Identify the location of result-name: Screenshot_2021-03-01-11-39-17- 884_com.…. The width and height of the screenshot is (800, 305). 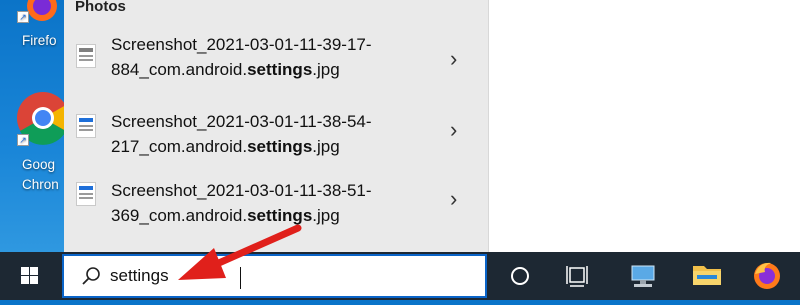
(241, 57).